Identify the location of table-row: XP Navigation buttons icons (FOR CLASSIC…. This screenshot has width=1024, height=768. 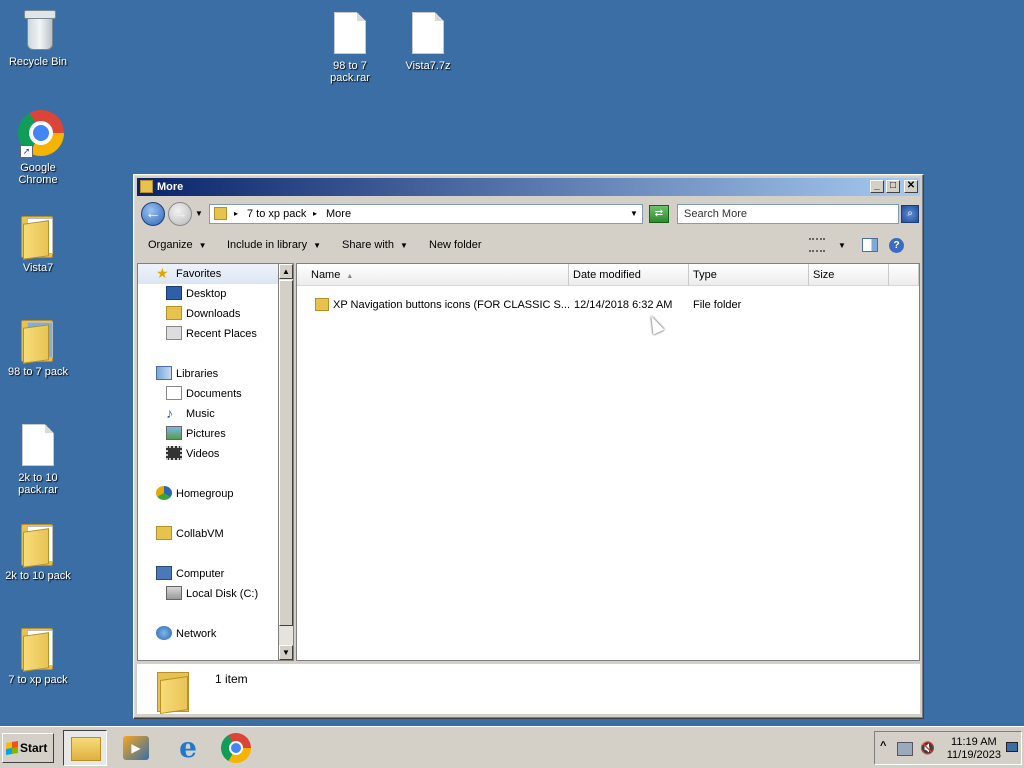
(597, 305).